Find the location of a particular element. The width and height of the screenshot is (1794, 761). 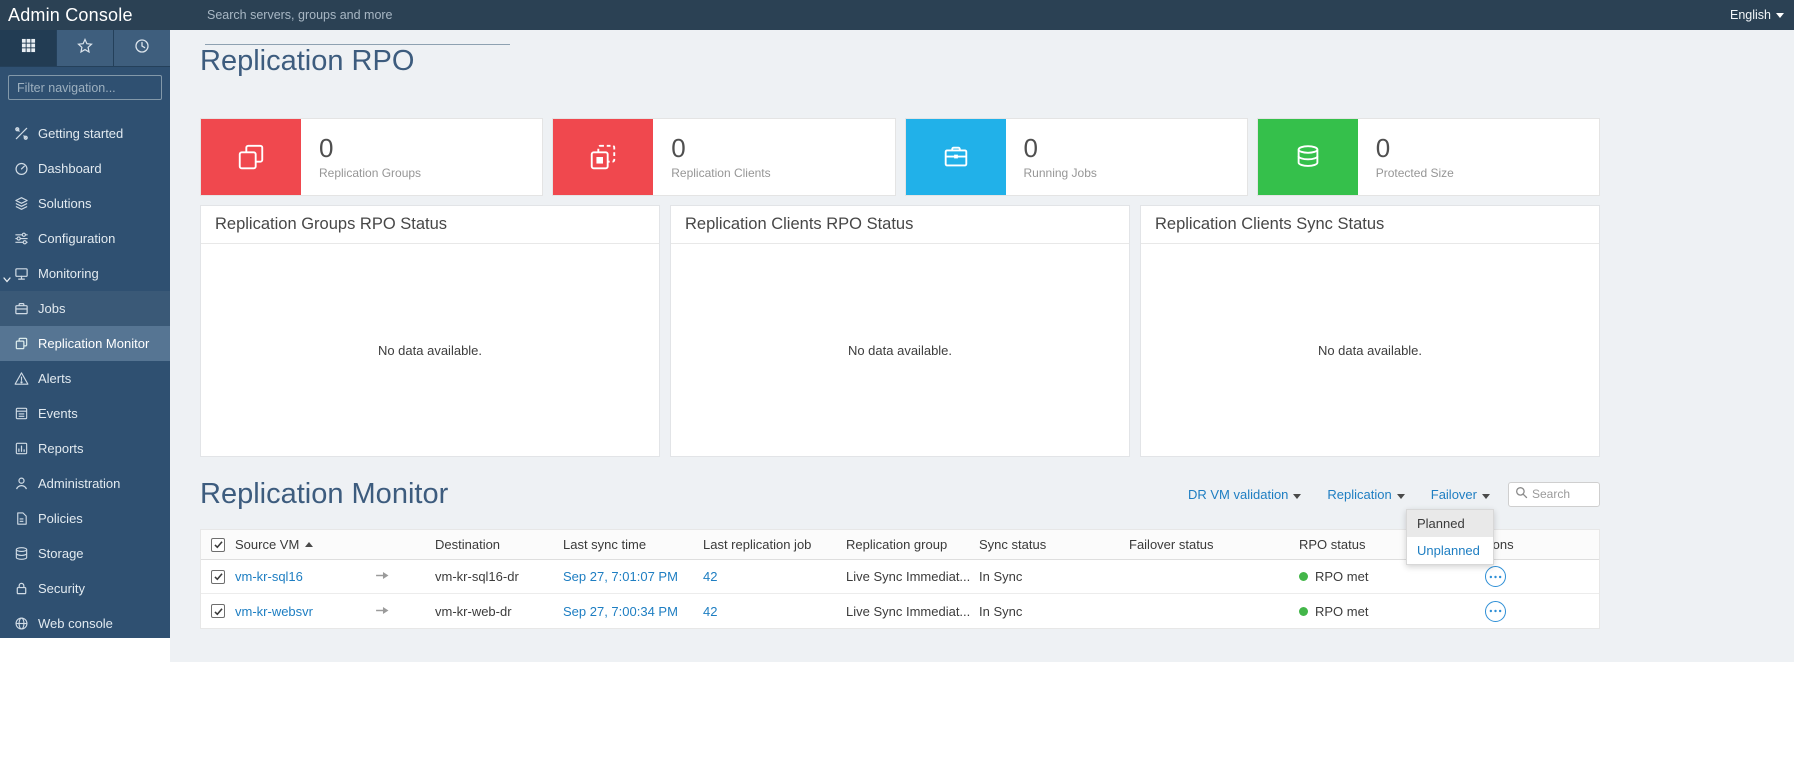

global-search-input is located at coordinates (357, 13).